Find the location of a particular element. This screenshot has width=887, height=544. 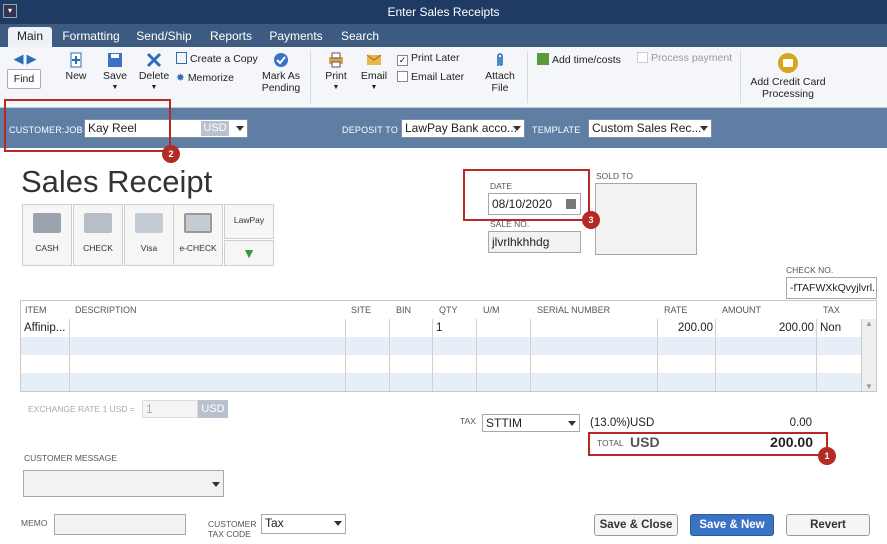

tab-reports: Reports is located at coordinates (231, 37).